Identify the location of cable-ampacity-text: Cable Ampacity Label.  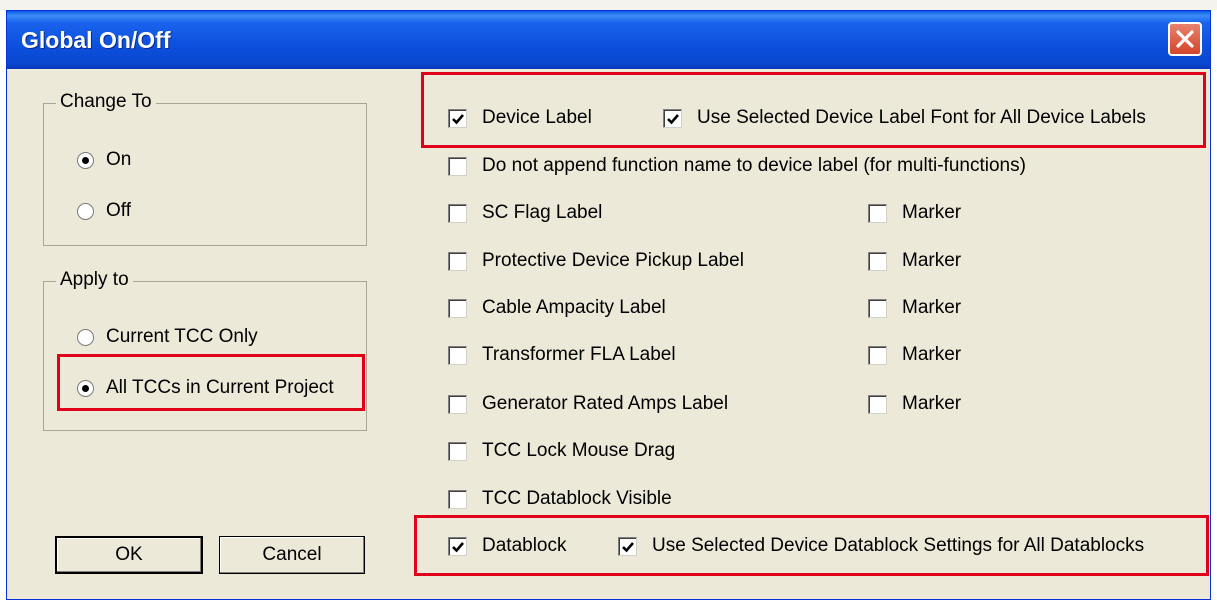
(574, 307).